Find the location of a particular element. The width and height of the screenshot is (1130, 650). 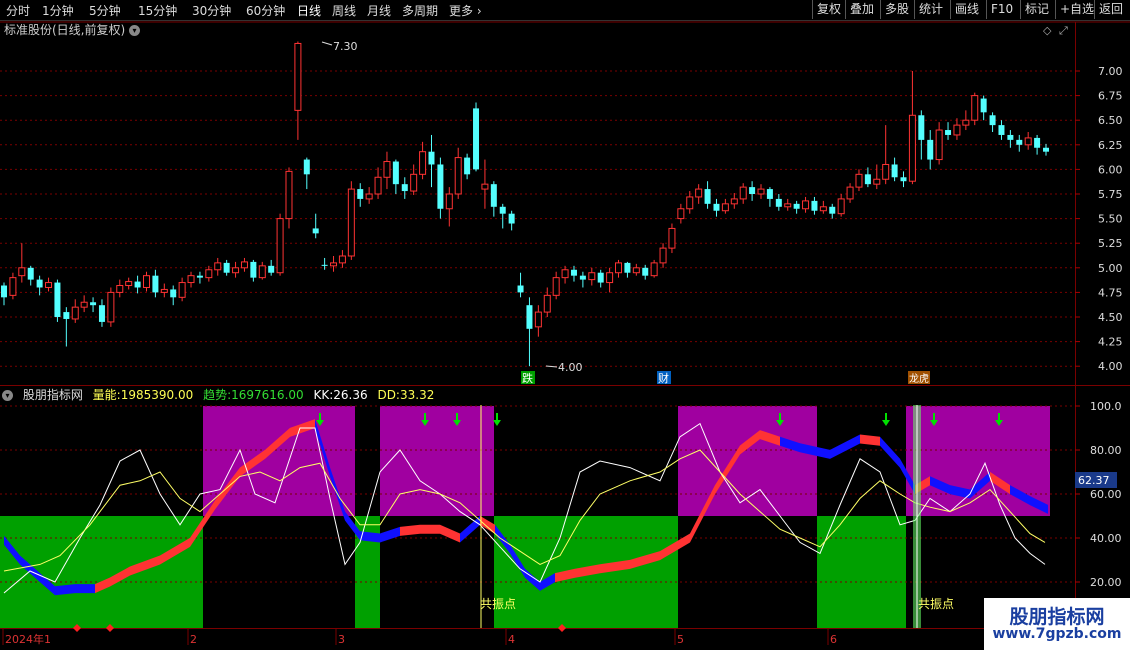

tab-30min: 30分钟 is located at coordinates (211, 10).